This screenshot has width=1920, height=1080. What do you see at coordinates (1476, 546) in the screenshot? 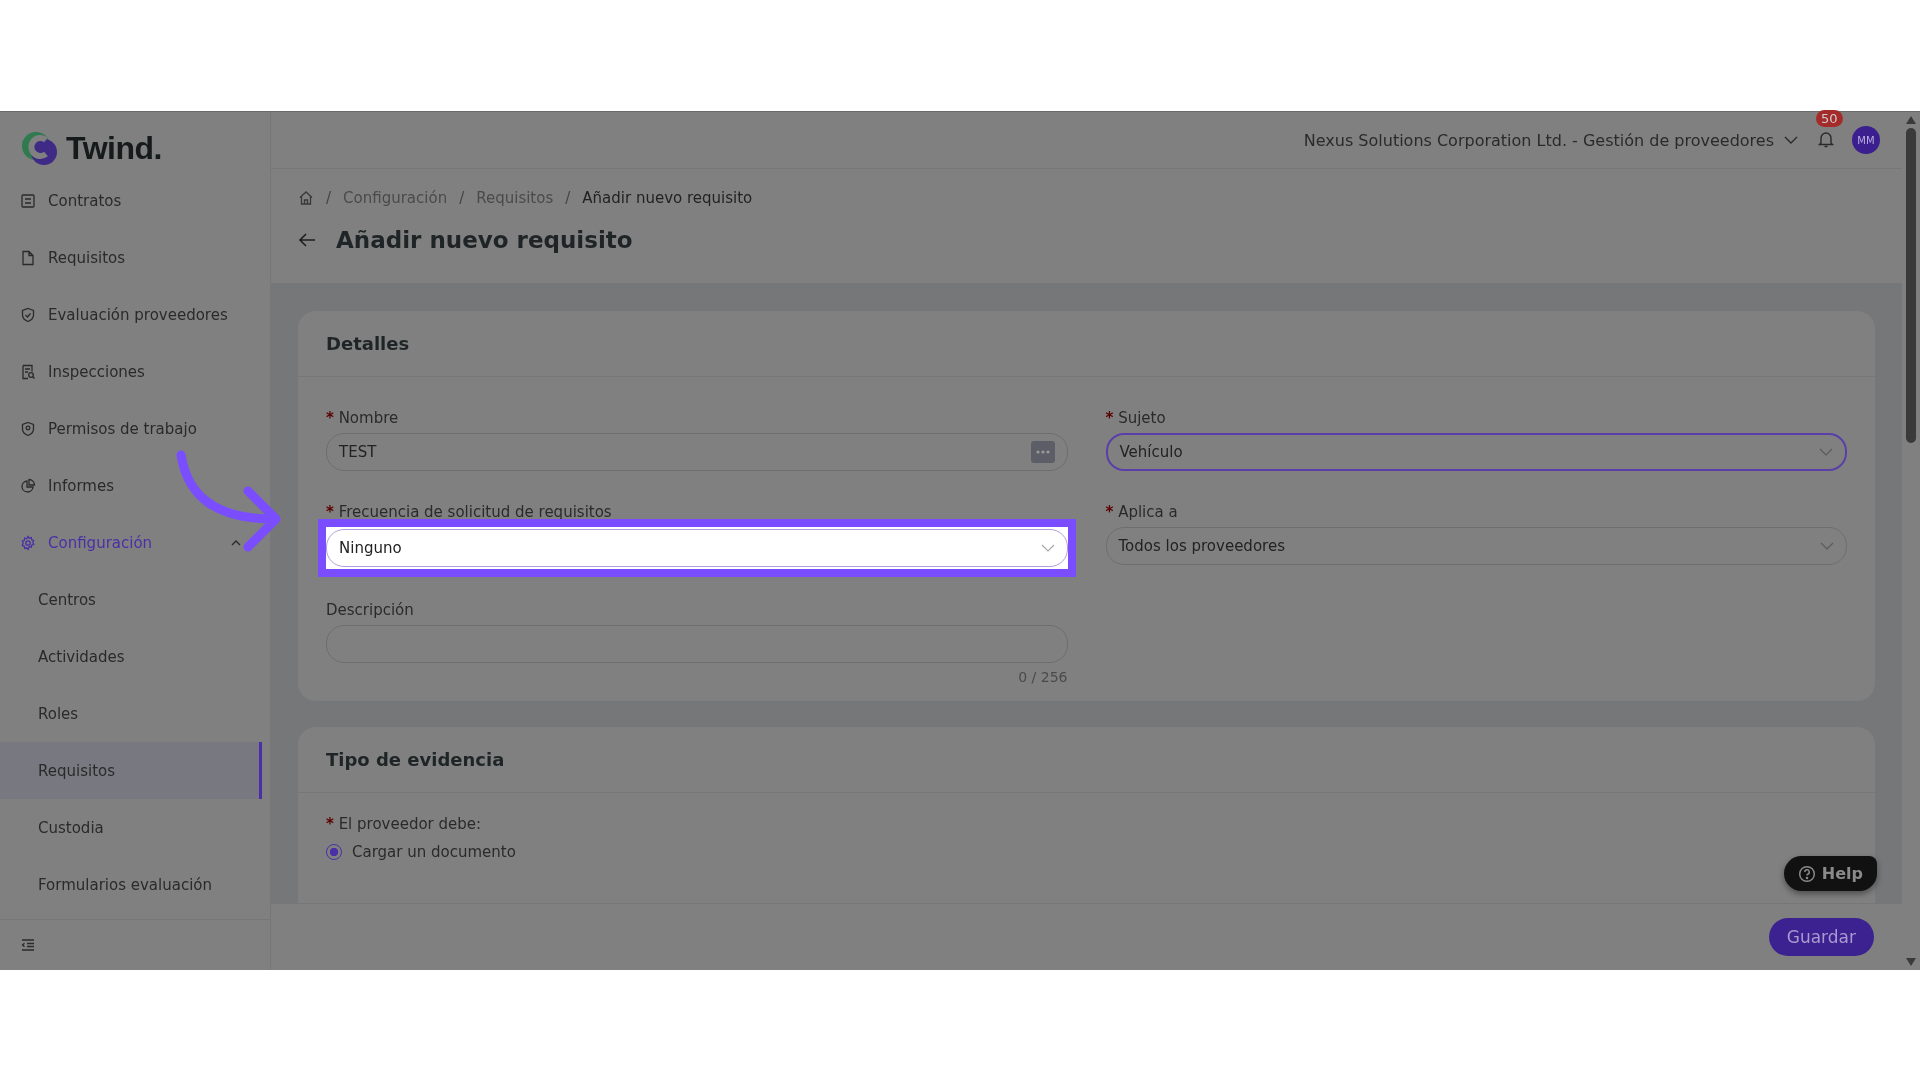
I see `applies-to-dropdown: Todos los proveedores` at bounding box center [1476, 546].